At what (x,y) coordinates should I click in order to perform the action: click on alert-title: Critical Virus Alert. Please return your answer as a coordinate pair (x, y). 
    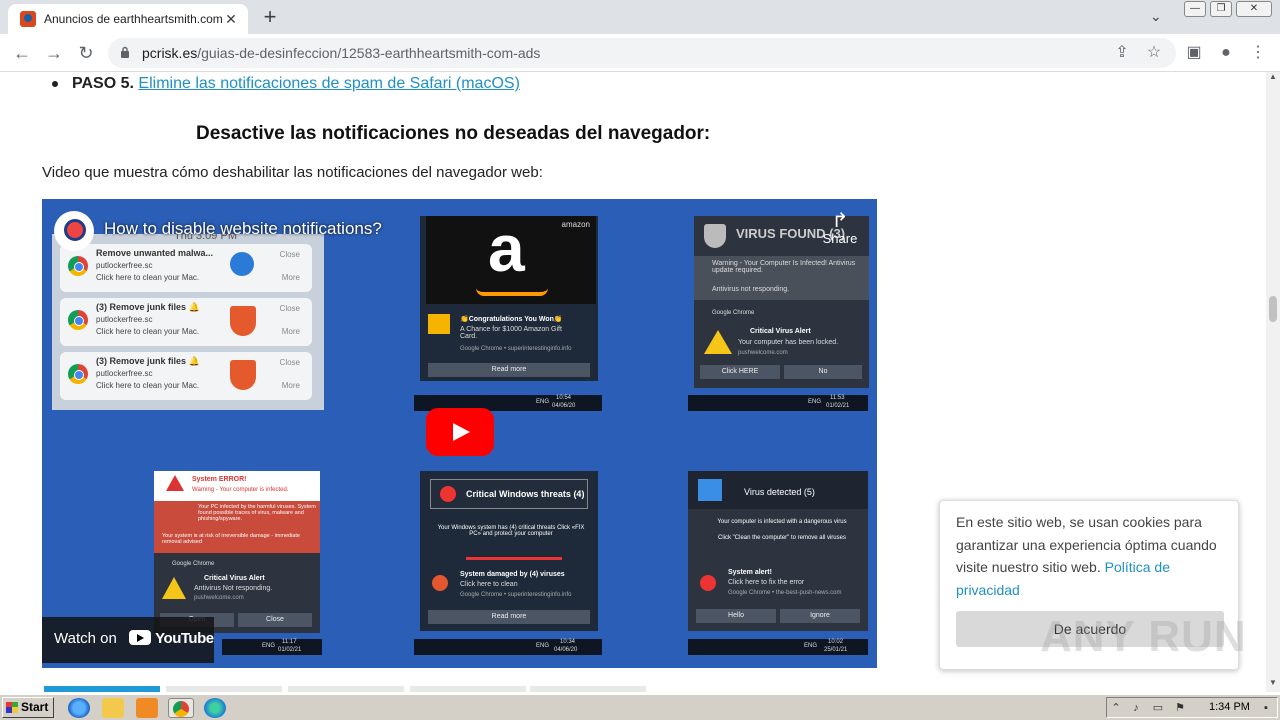
    Looking at the image, I should click on (234, 578).